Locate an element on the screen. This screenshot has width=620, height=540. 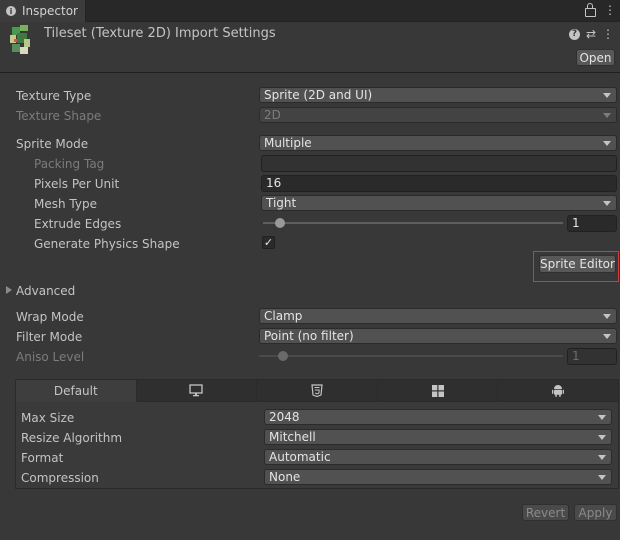
advanced-foldout: Advanced is located at coordinates (45, 291).